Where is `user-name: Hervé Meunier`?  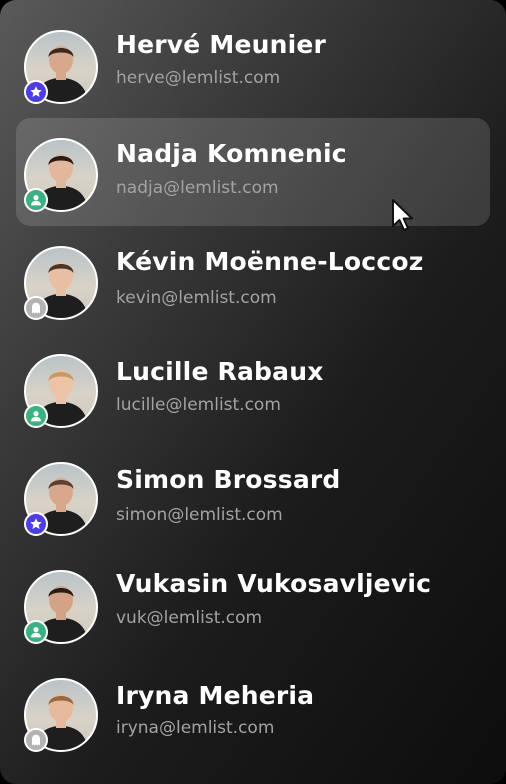 user-name: Hervé Meunier is located at coordinates (221, 44).